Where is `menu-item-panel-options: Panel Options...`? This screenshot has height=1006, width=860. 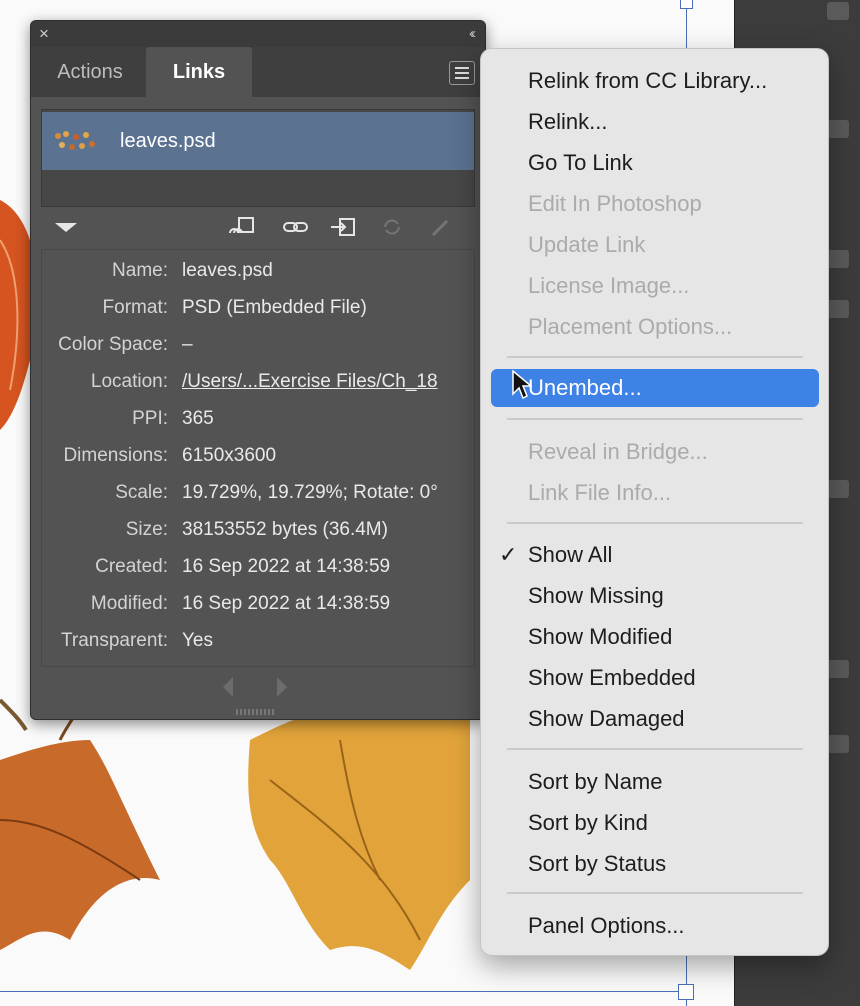 menu-item-panel-options: Panel Options... is located at coordinates (655, 926).